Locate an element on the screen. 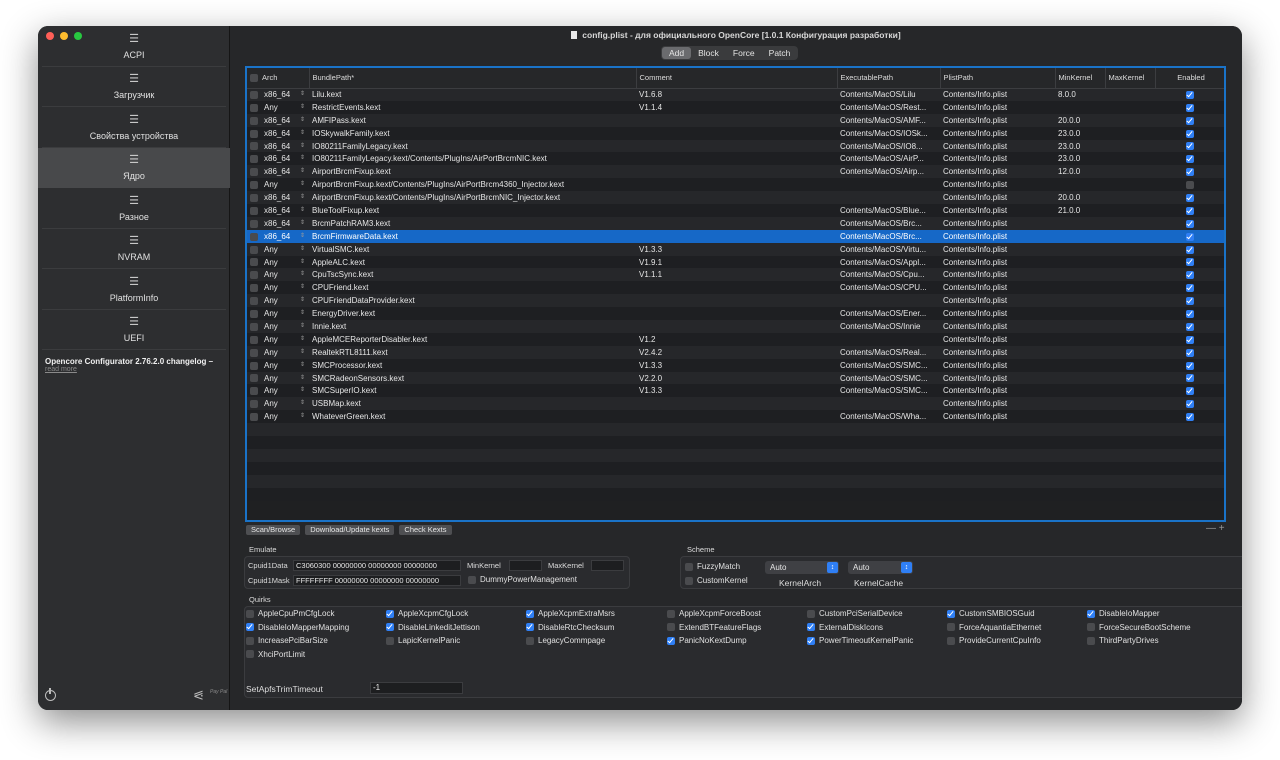 This screenshot has height=760, width=1280. cell-comment: V1.6.8 is located at coordinates (736, 94).